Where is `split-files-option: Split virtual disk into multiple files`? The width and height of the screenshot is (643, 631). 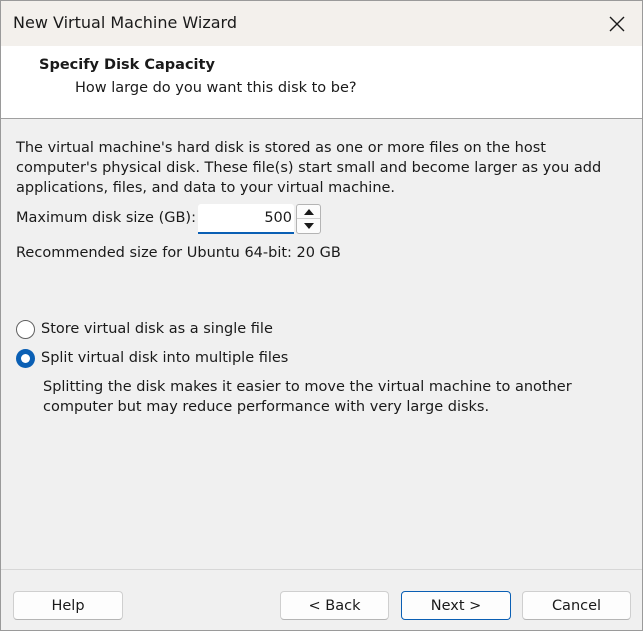
split-files-option: Split virtual disk into multiple files is located at coordinates (152, 358).